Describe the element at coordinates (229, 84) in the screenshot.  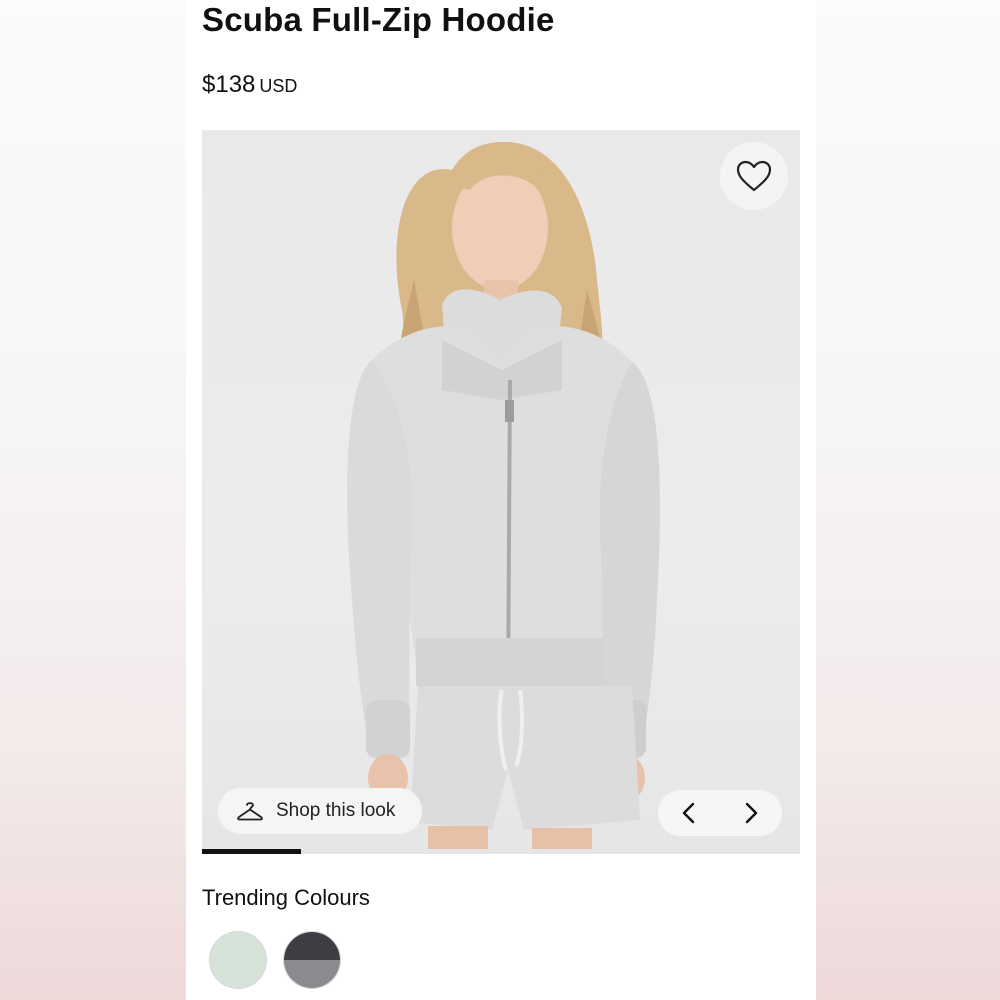
I see `price-amount: $138` at that location.